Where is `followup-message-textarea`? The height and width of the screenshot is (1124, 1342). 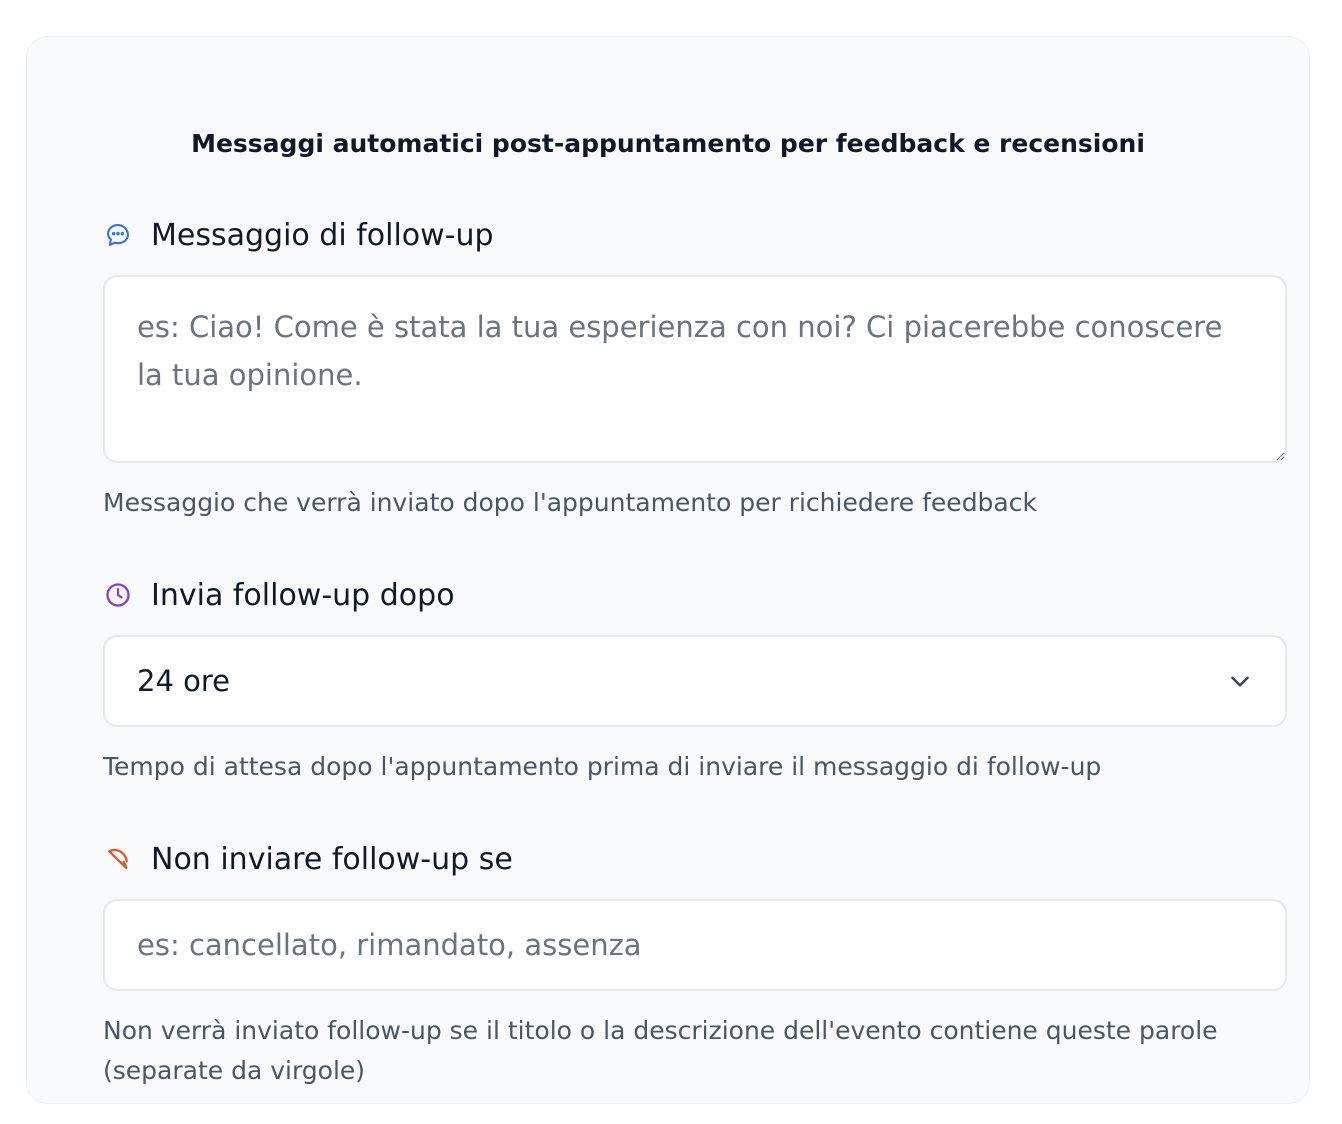 followup-message-textarea is located at coordinates (695, 369).